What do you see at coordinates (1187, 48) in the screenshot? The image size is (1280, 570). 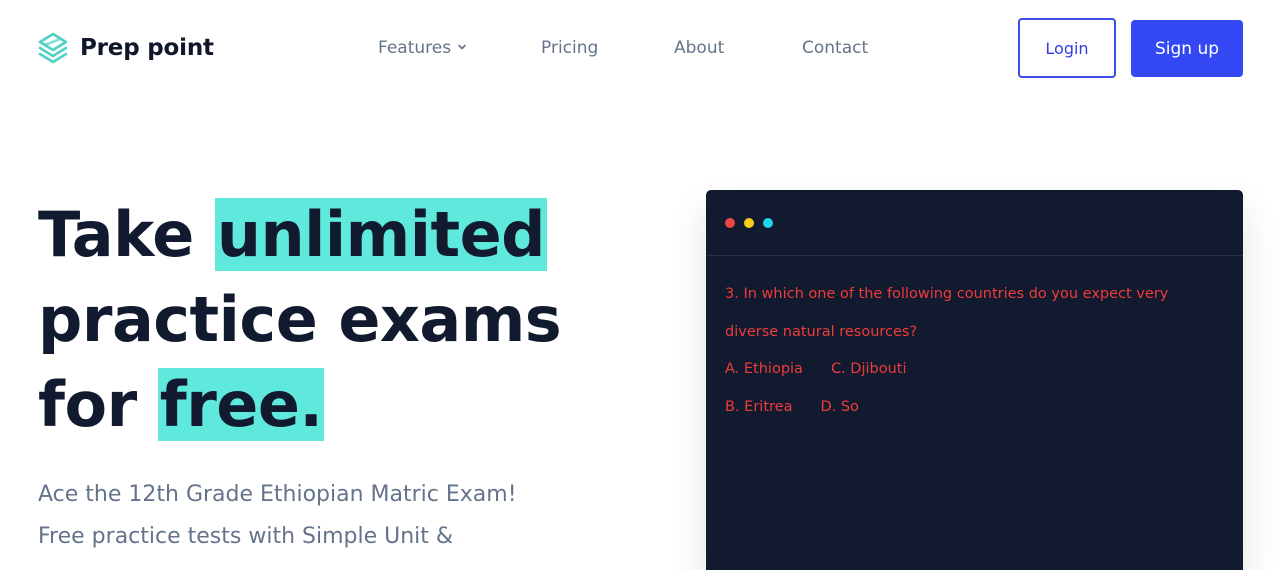 I see `signup-button: Sign up` at bounding box center [1187, 48].